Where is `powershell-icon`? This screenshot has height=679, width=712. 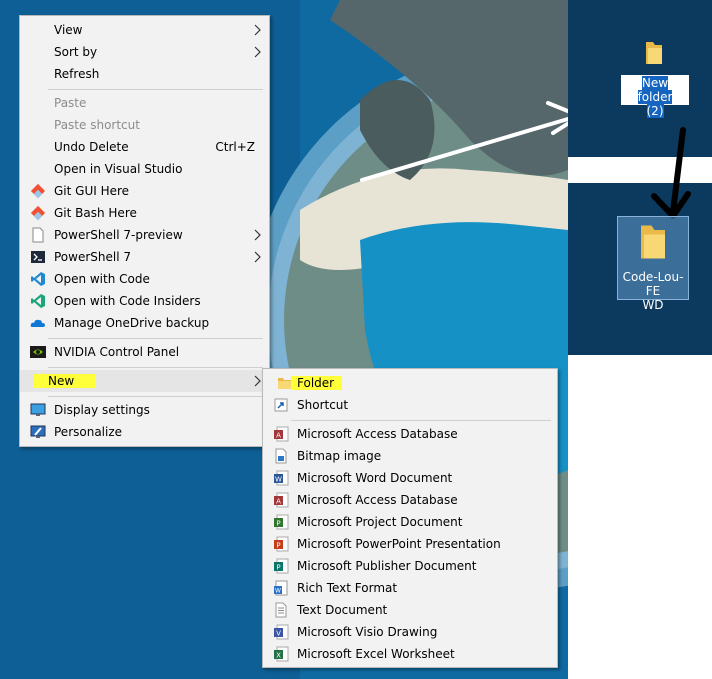
powershell-icon is located at coordinates (38, 257).